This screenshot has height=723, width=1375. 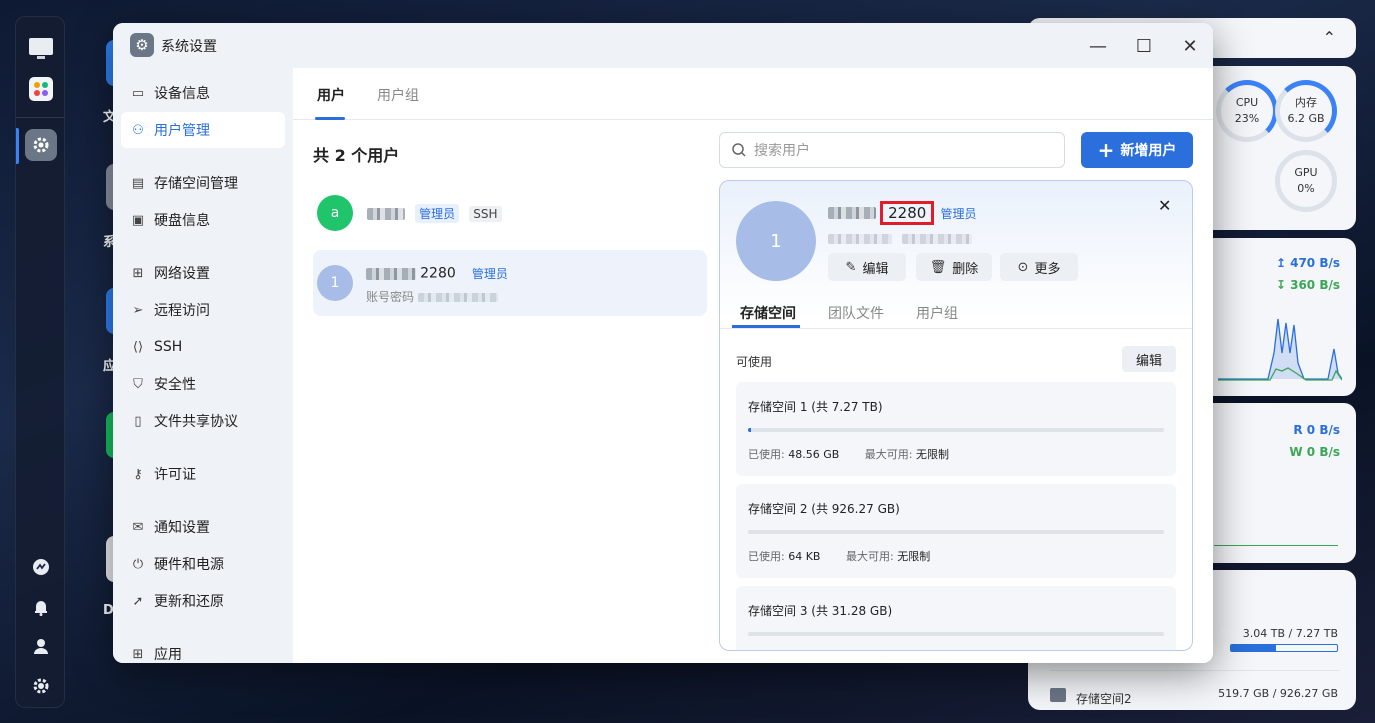 What do you see at coordinates (203, 384) in the screenshot?
I see `sidebar-item-security: ⛉ 安全性` at bounding box center [203, 384].